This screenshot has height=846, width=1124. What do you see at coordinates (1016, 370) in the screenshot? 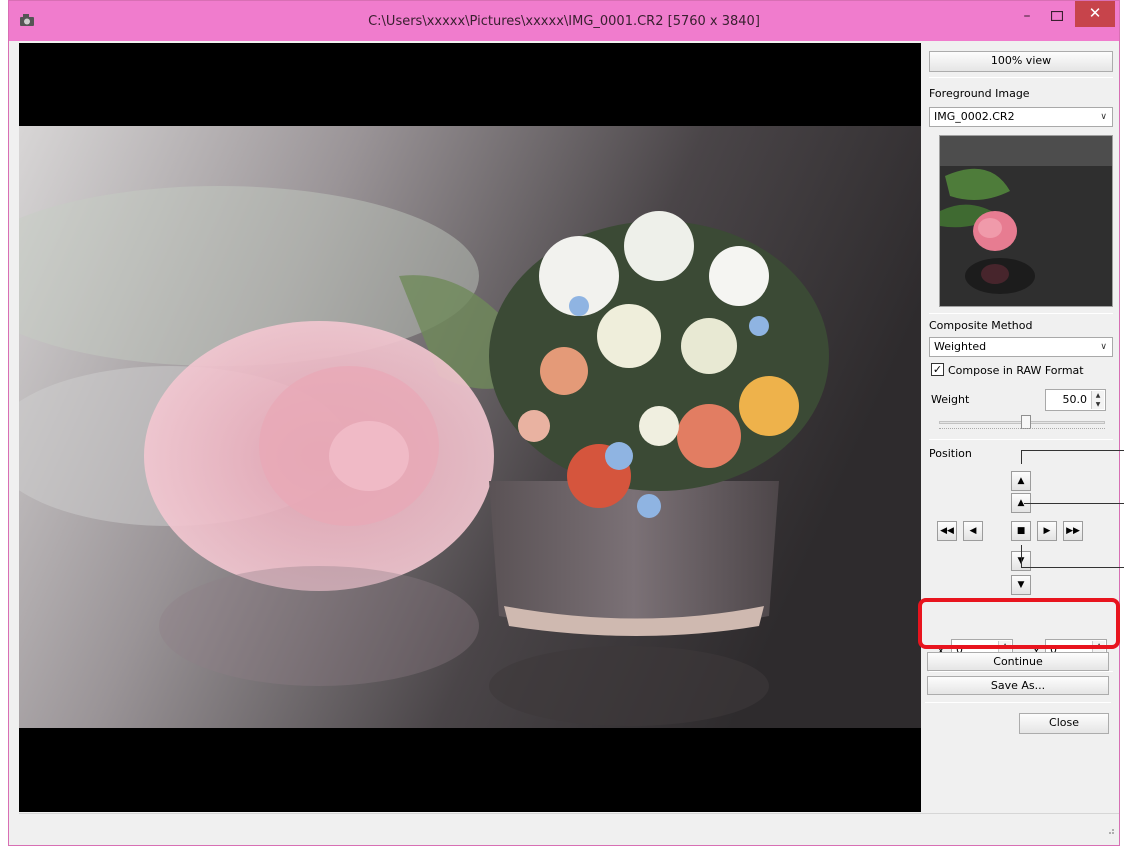
I see `compose-raw-label: Compose in RAW Format` at bounding box center [1016, 370].